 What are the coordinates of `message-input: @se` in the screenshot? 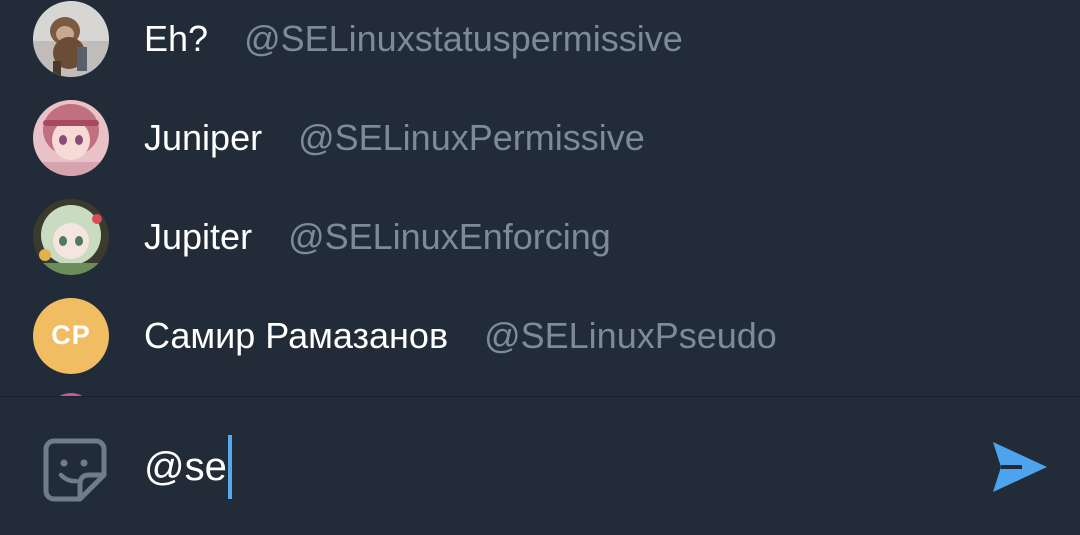 It's located at (544, 467).